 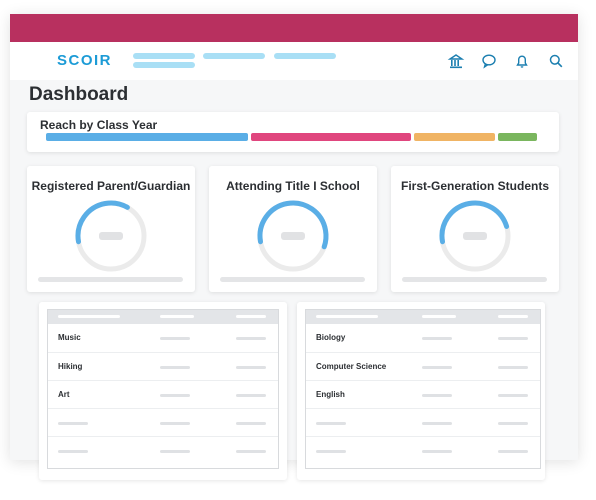 What do you see at coordinates (293, 132) in the screenshot?
I see `reach-by-class-year-card: Reach by Class Year` at bounding box center [293, 132].